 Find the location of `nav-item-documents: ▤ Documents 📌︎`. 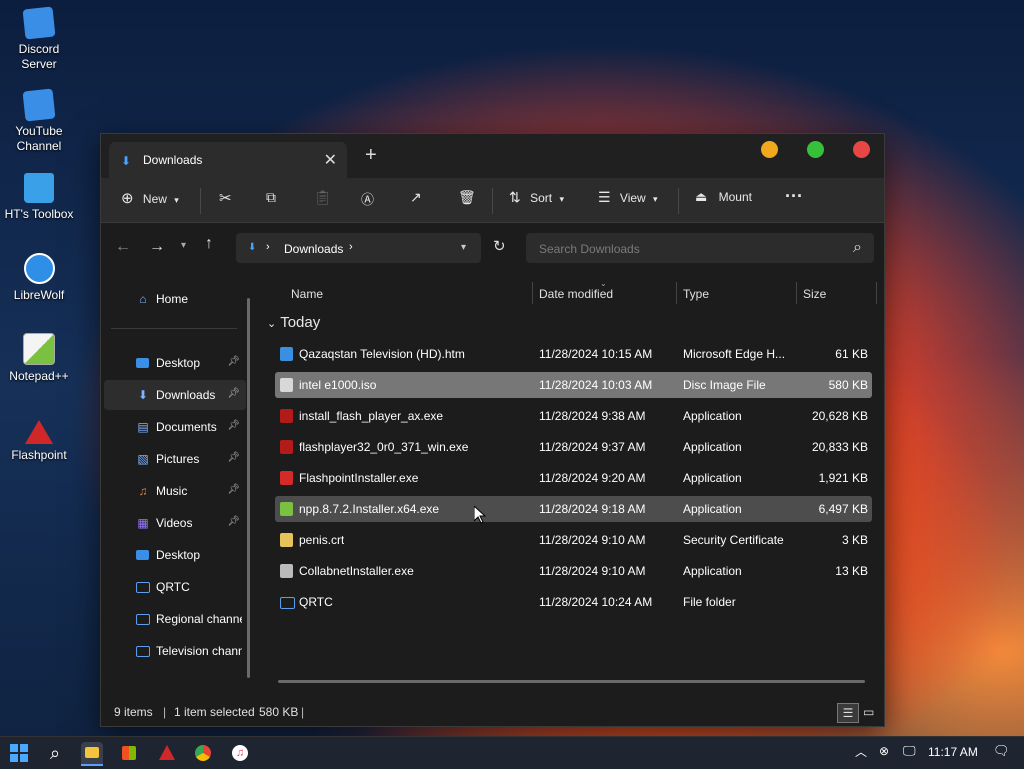

nav-item-documents: ▤ Documents 📌︎ is located at coordinates (175, 427).